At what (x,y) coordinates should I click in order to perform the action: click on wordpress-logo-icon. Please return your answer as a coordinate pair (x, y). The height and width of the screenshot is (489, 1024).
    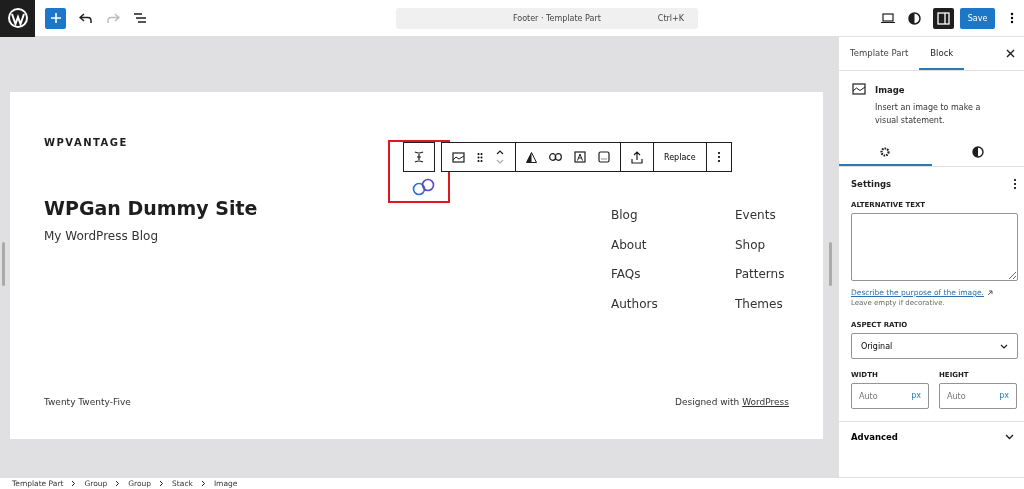
    Looking at the image, I should click on (17, 18).